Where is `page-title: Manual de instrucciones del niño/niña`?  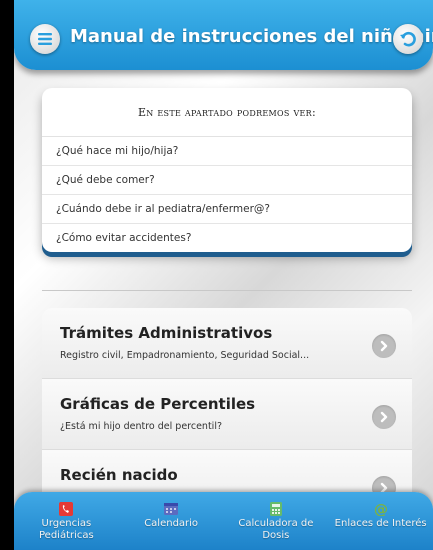 page-title: Manual de instrucciones del niño/niña is located at coordinates (251, 36).